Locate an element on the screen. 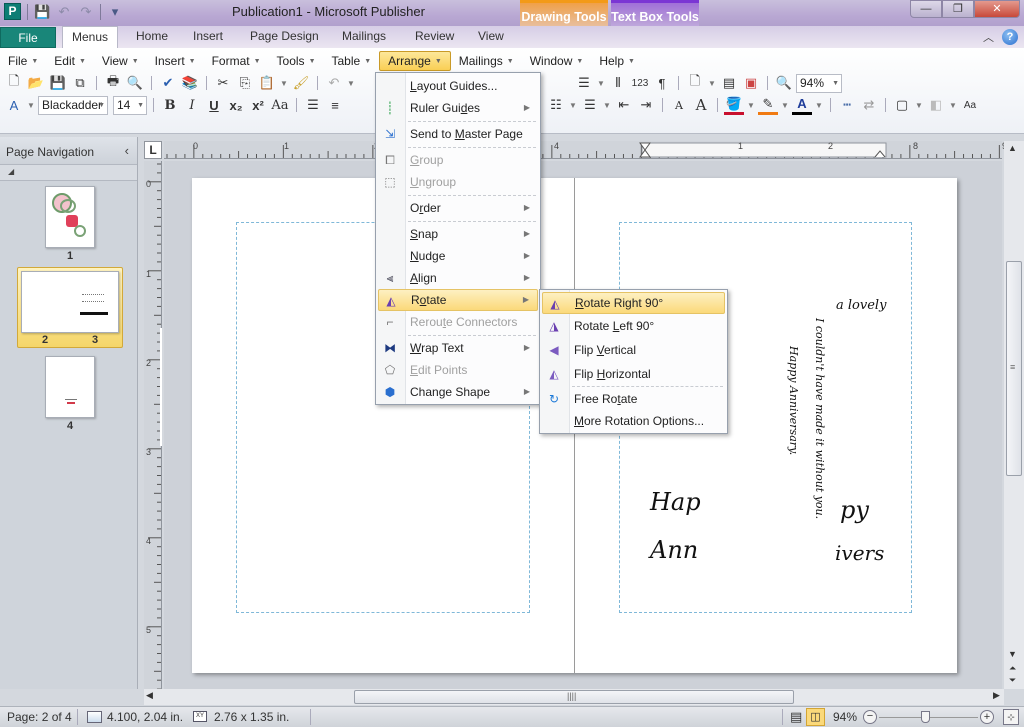 The image size is (1024, 727). restore-button: ❐ is located at coordinates (958, 9).